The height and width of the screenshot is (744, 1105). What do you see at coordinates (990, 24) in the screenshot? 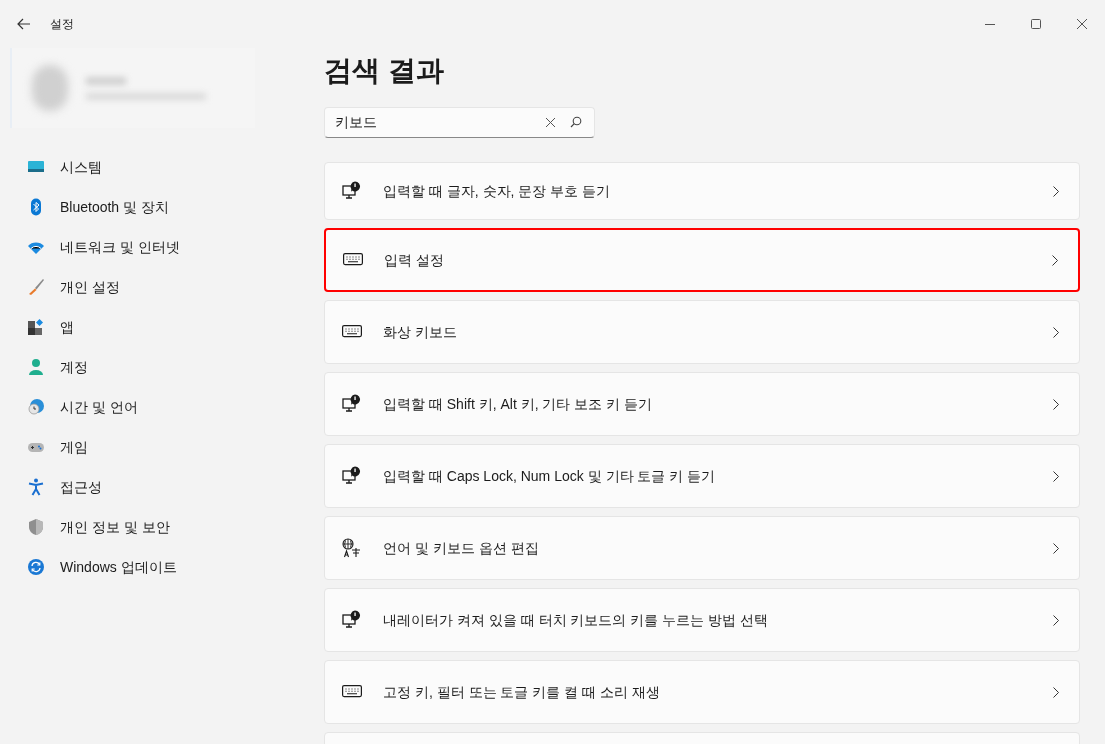
I see `minimize-icon` at bounding box center [990, 24].